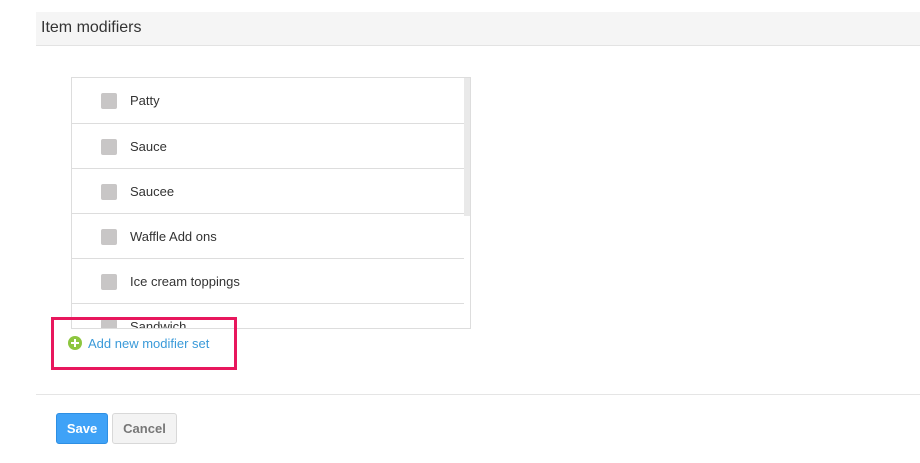 This screenshot has height=463, width=920. Describe the element at coordinates (91, 27) in the screenshot. I see `section-title: Item modifiers` at that location.